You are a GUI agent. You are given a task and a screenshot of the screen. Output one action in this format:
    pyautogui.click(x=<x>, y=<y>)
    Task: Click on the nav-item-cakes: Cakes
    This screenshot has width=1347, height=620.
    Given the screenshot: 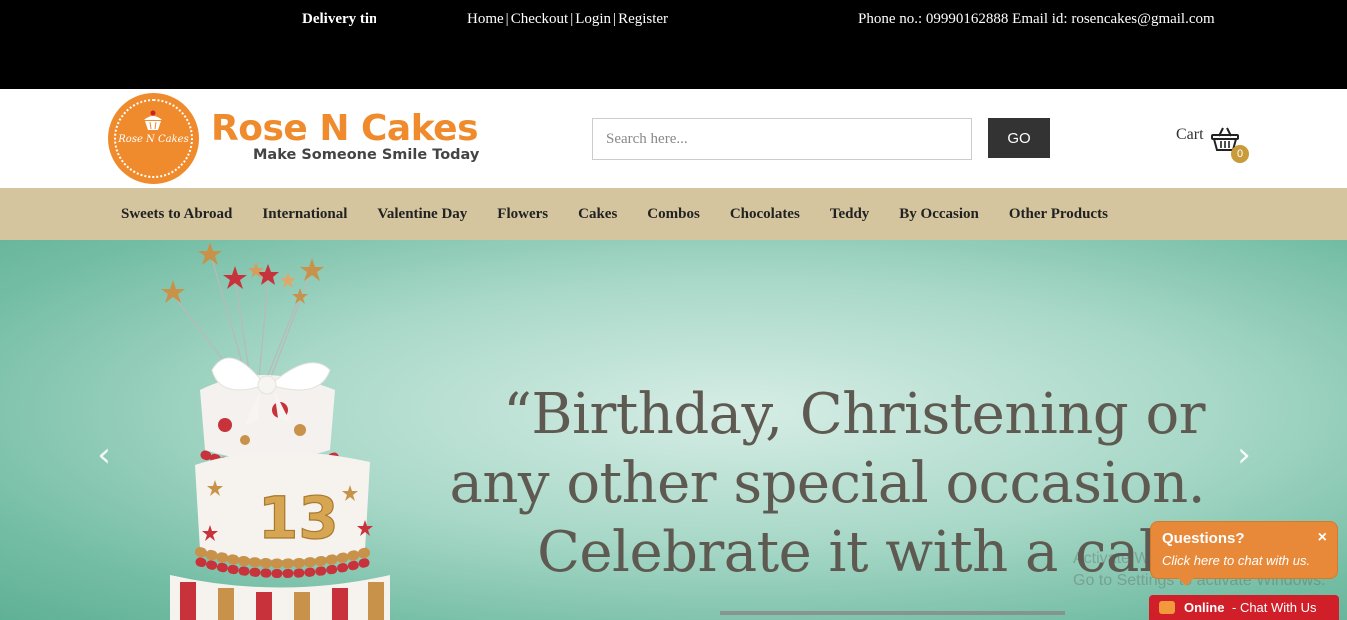 What is the action you would take?
    pyautogui.click(x=597, y=214)
    